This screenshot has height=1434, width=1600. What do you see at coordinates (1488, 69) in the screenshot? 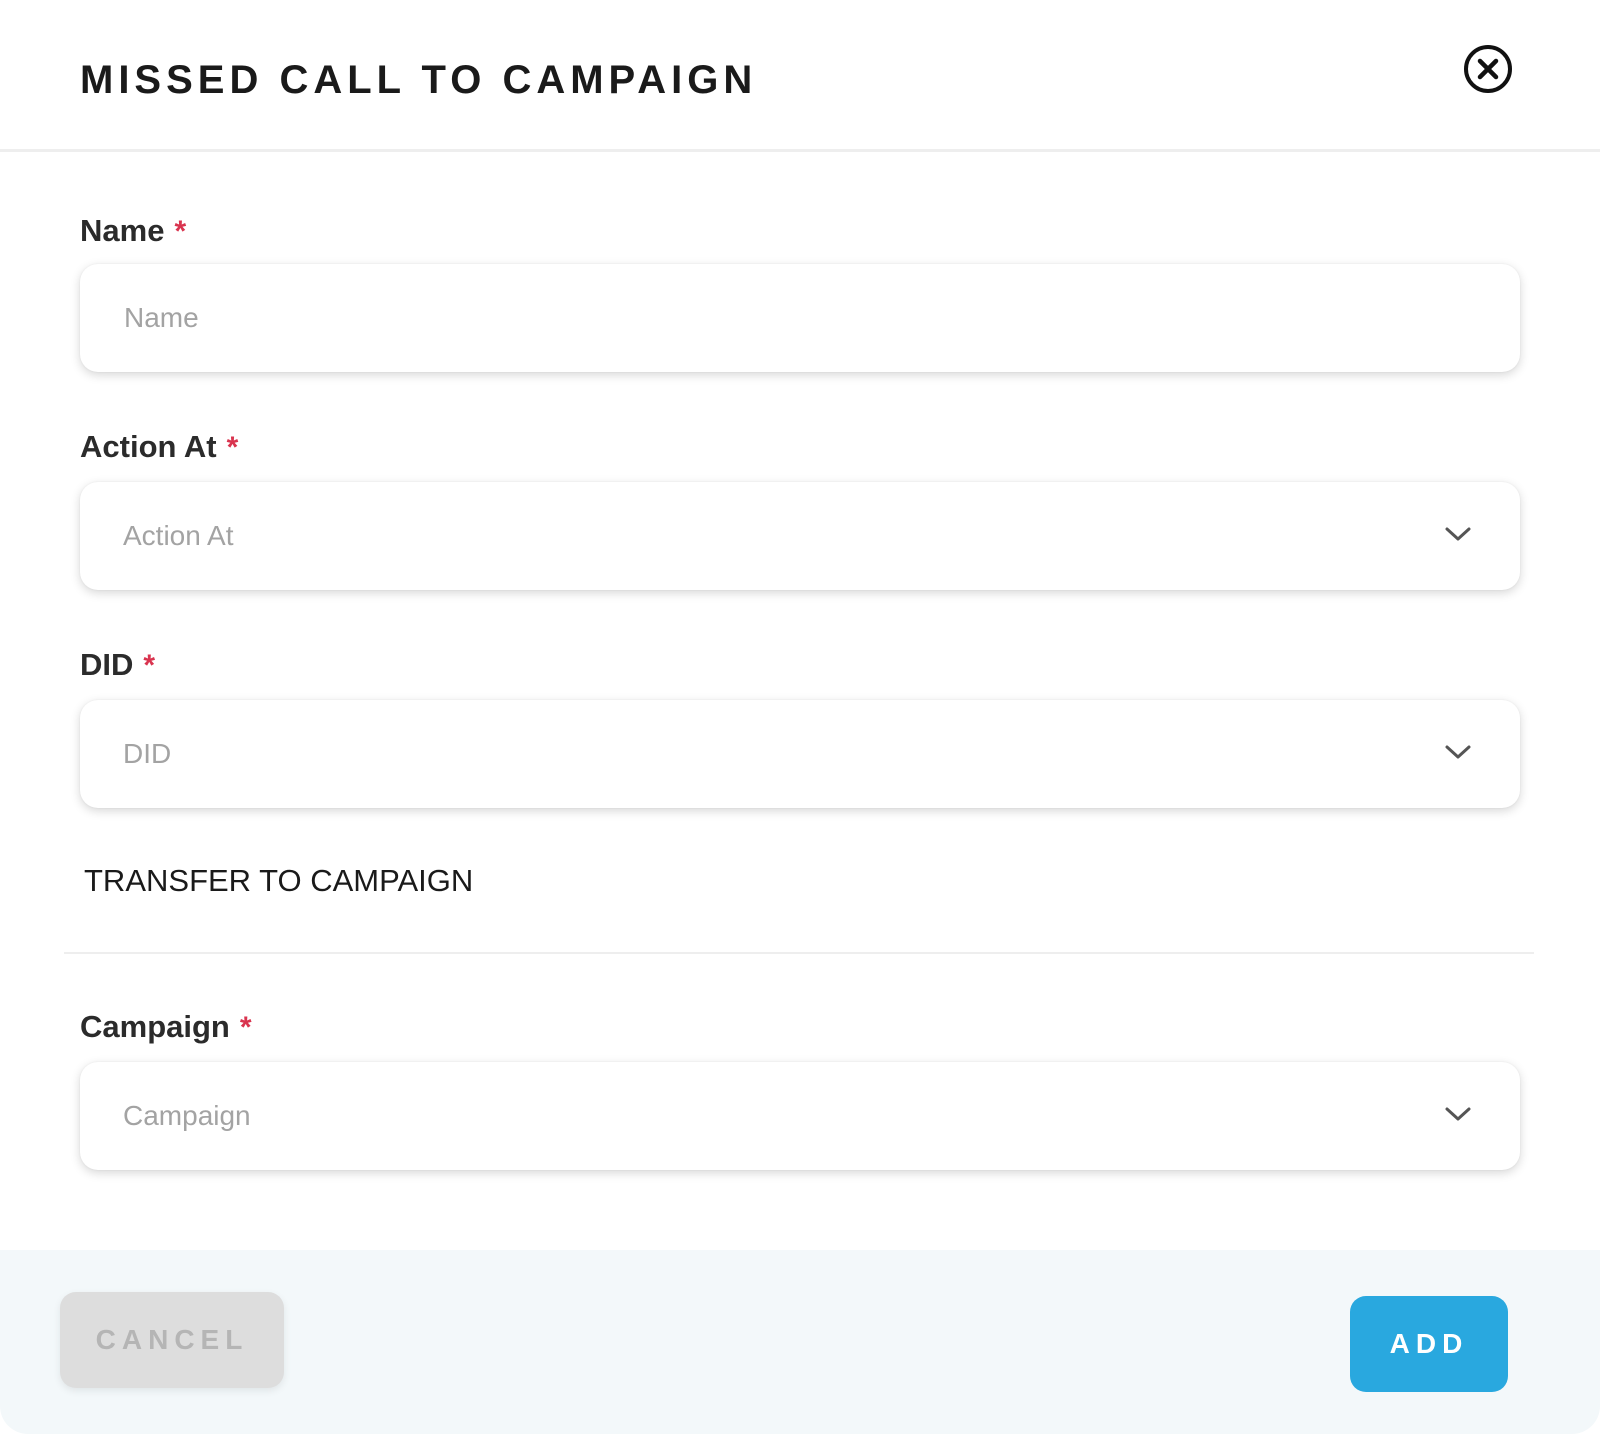
I see `close-icon` at bounding box center [1488, 69].